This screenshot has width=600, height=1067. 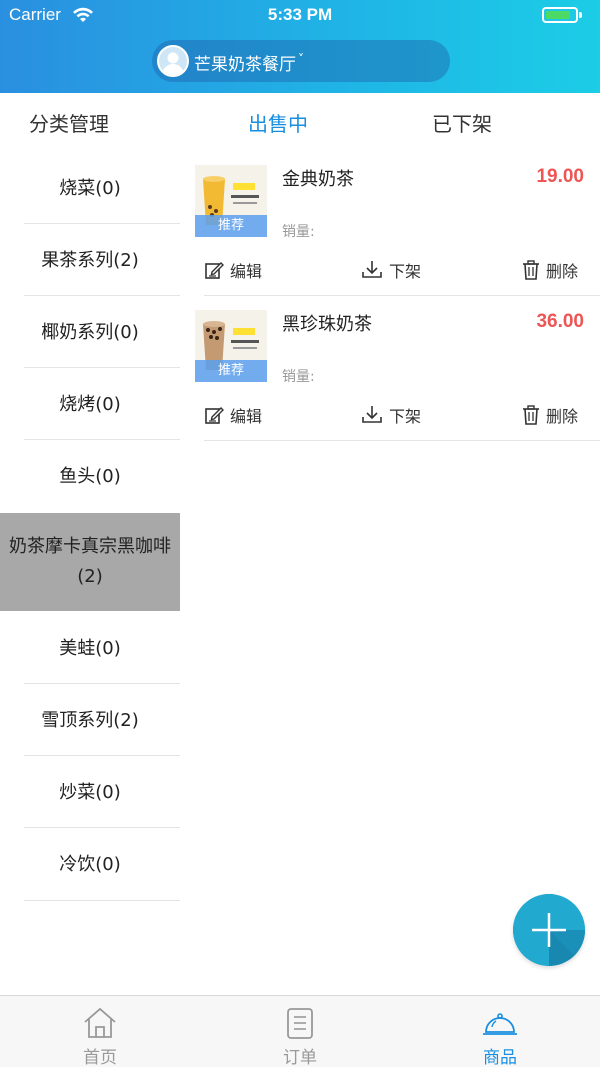 What do you see at coordinates (560, 176) in the screenshot?
I see `product-price: 19.00` at bounding box center [560, 176].